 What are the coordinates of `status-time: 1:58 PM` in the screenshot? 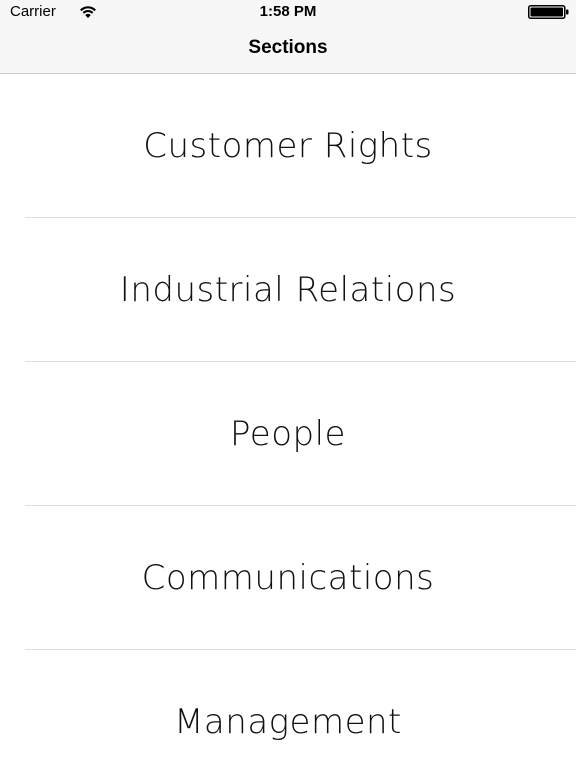 It's located at (288, 11).